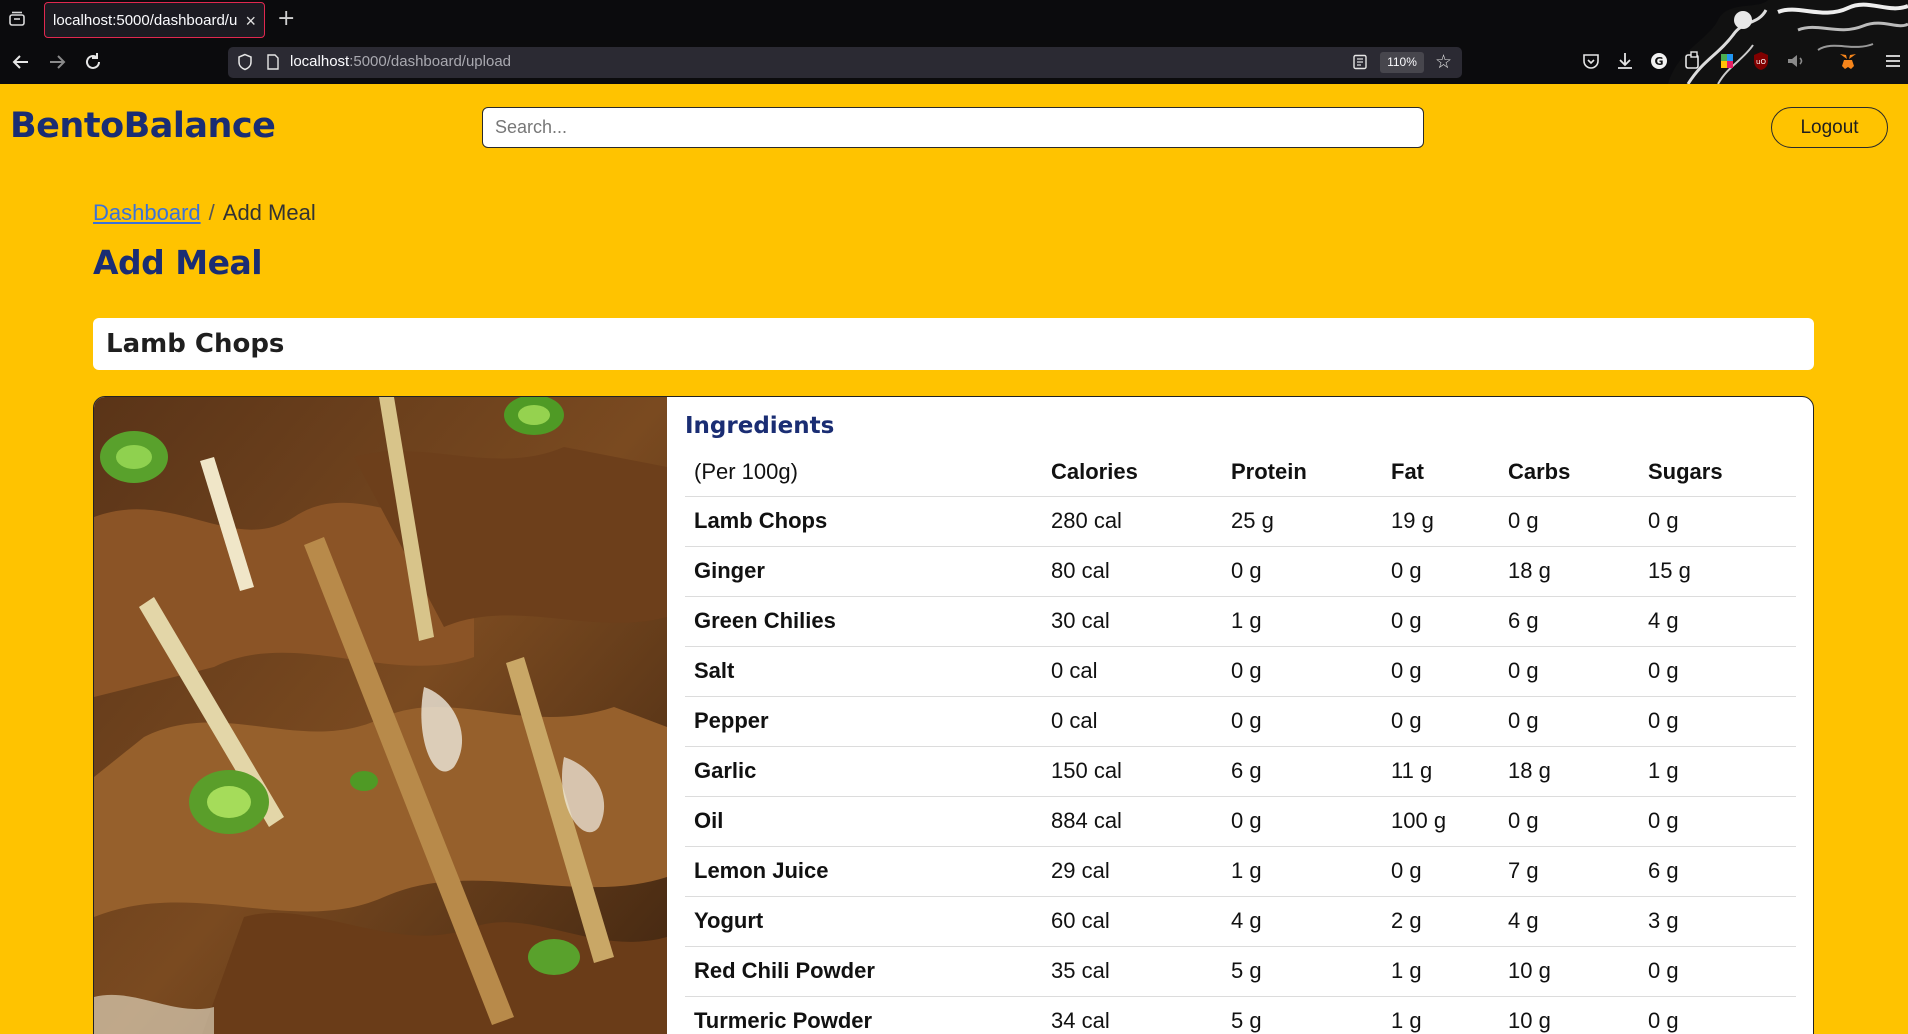 The height and width of the screenshot is (1034, 1908). Describe the element at coordinates (1360, 62) in the screenshot. I see `reader-view-icon` at that location.